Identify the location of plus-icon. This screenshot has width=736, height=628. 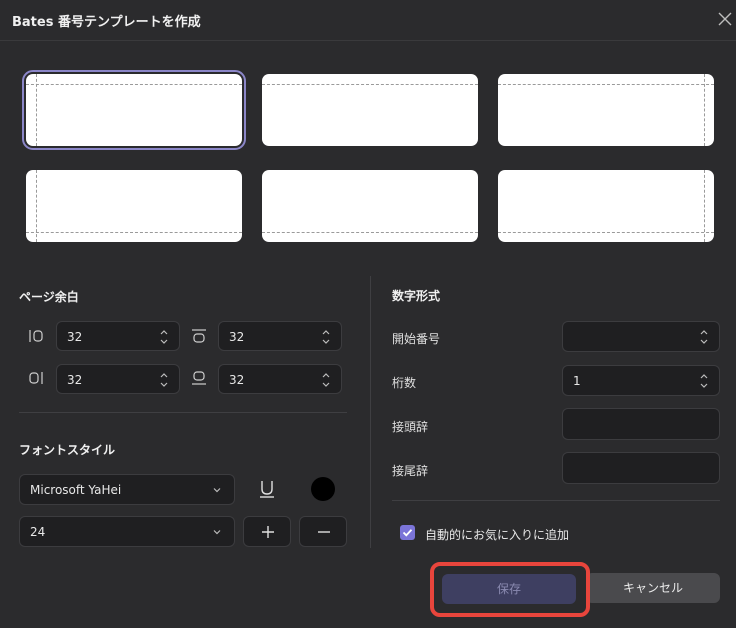
(268, 532).